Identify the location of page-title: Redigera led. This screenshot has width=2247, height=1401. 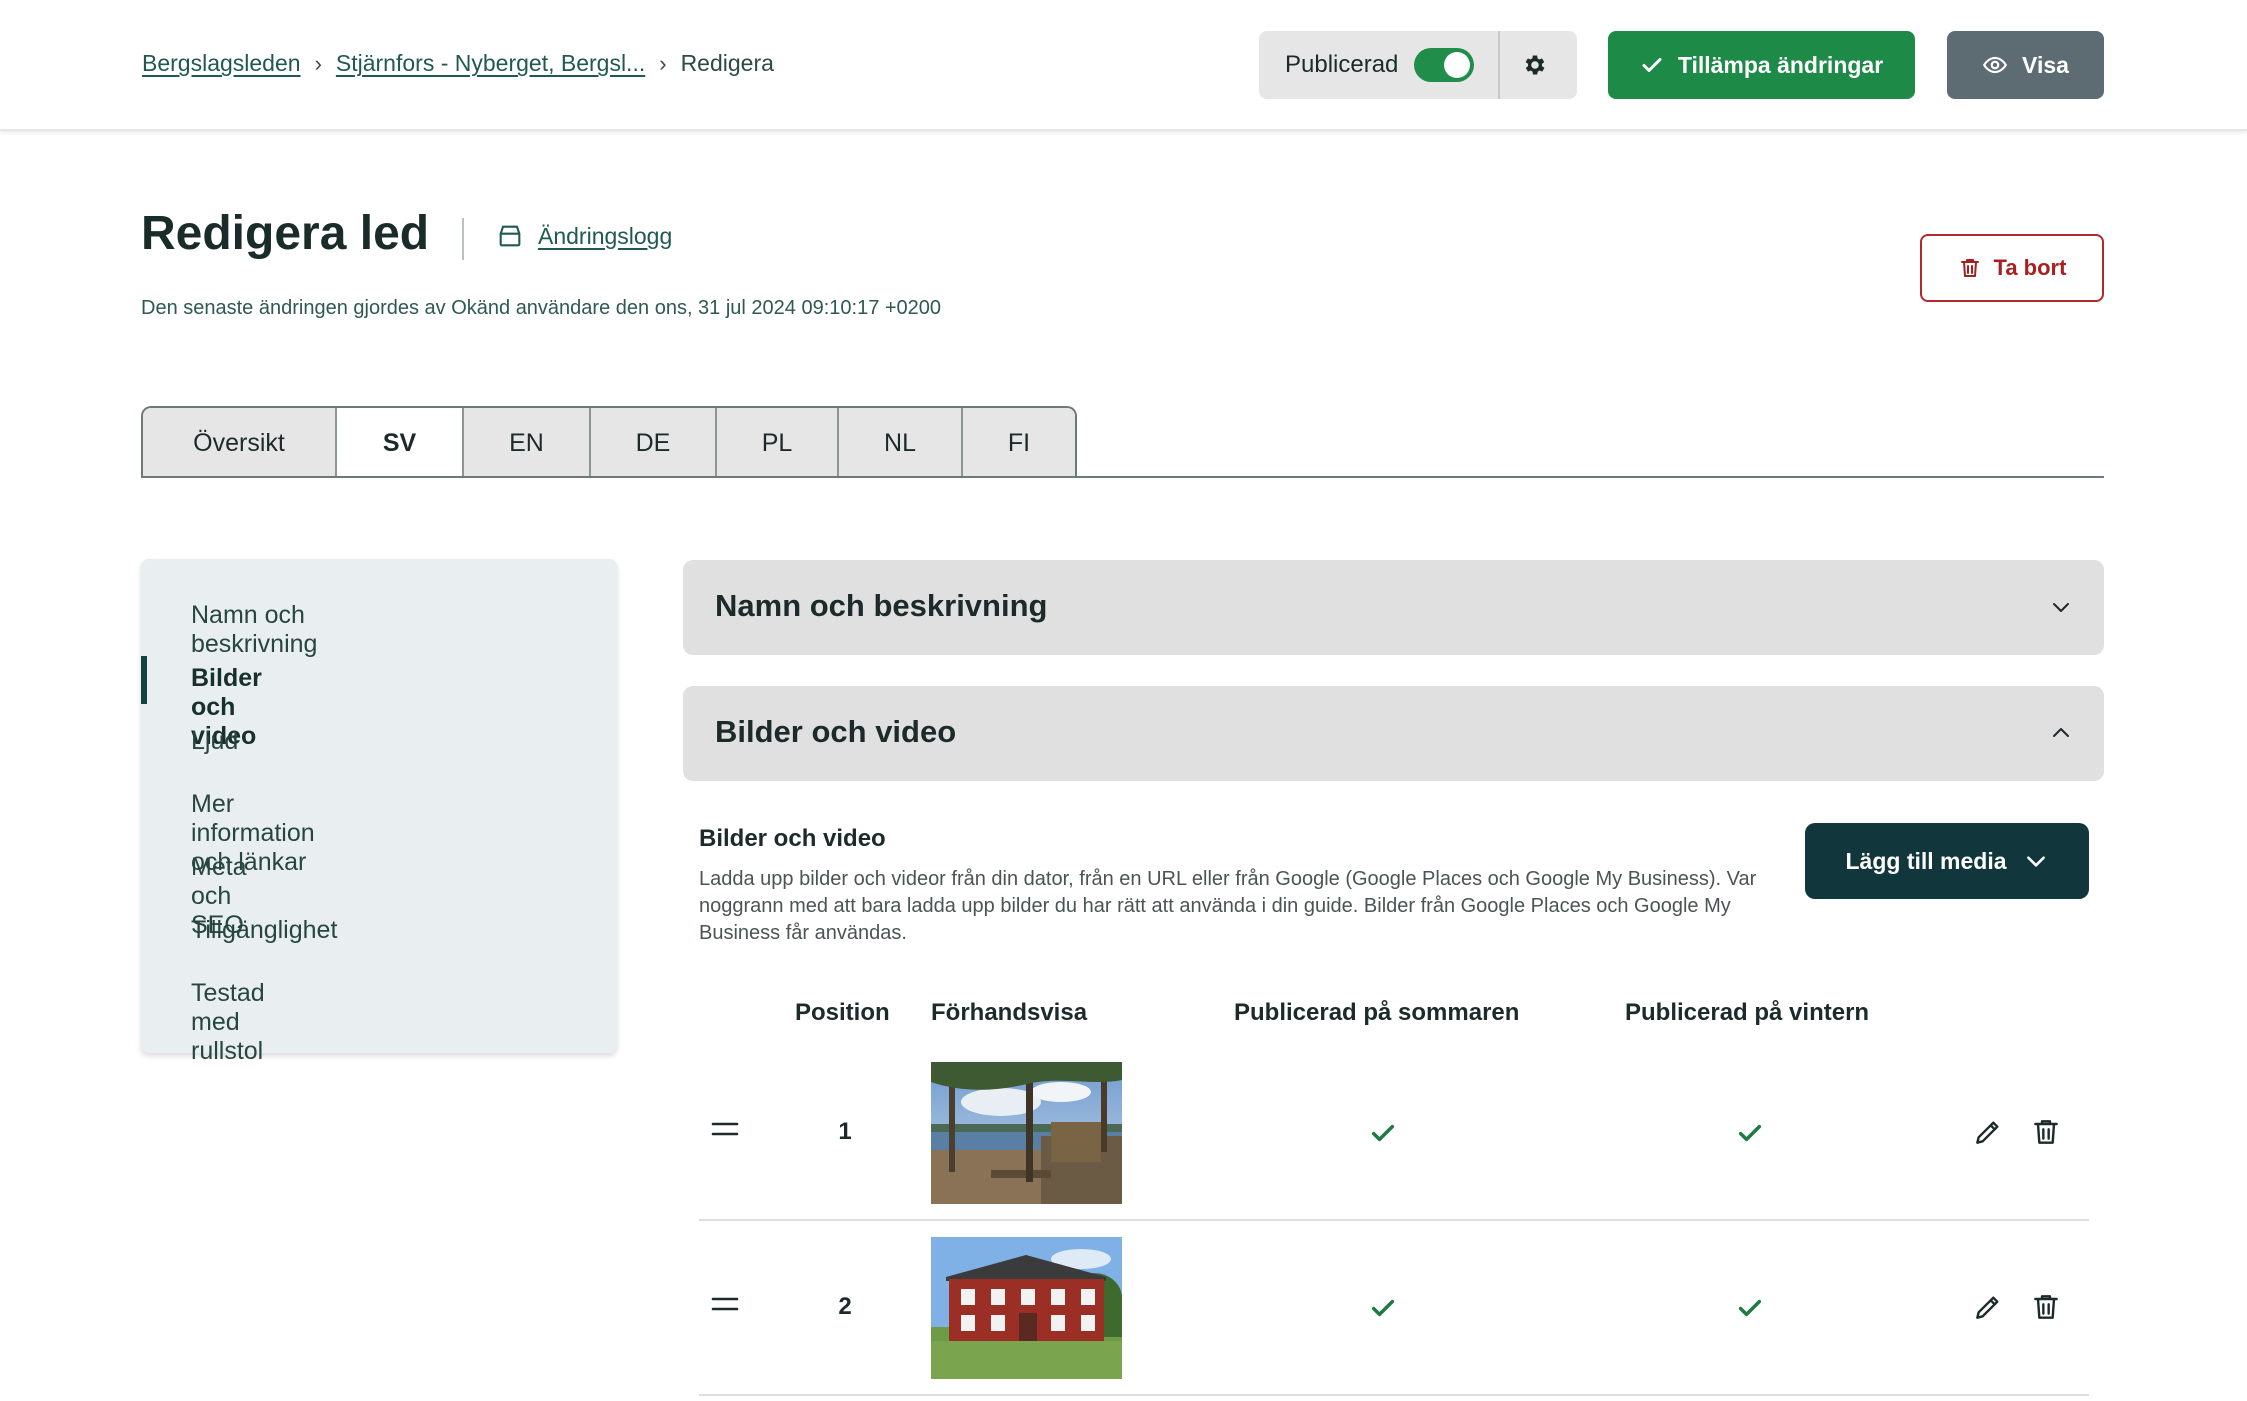
(285, 233).